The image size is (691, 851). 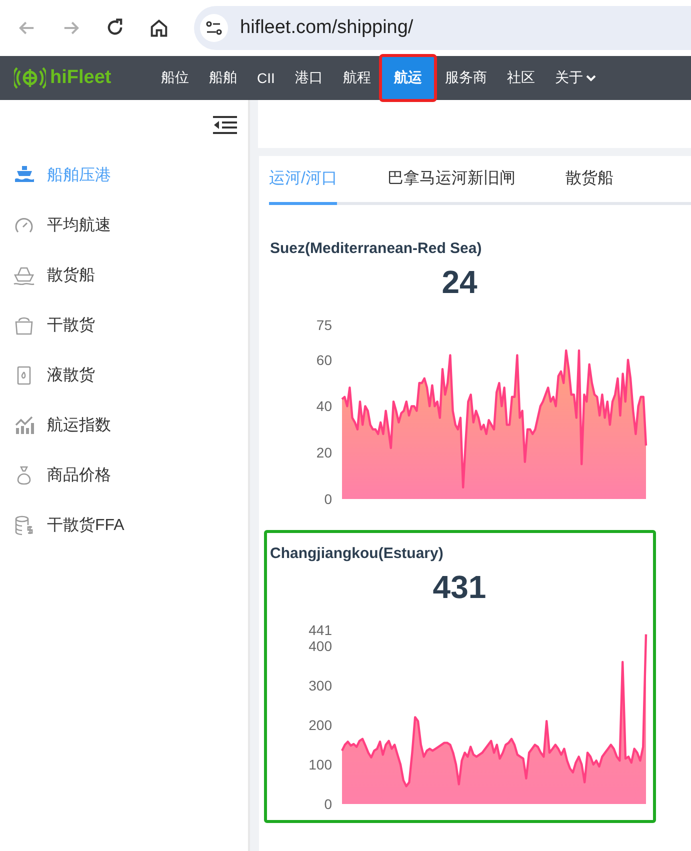 I want to click on axis-tick-label: 20, so click(x=324, y=452).